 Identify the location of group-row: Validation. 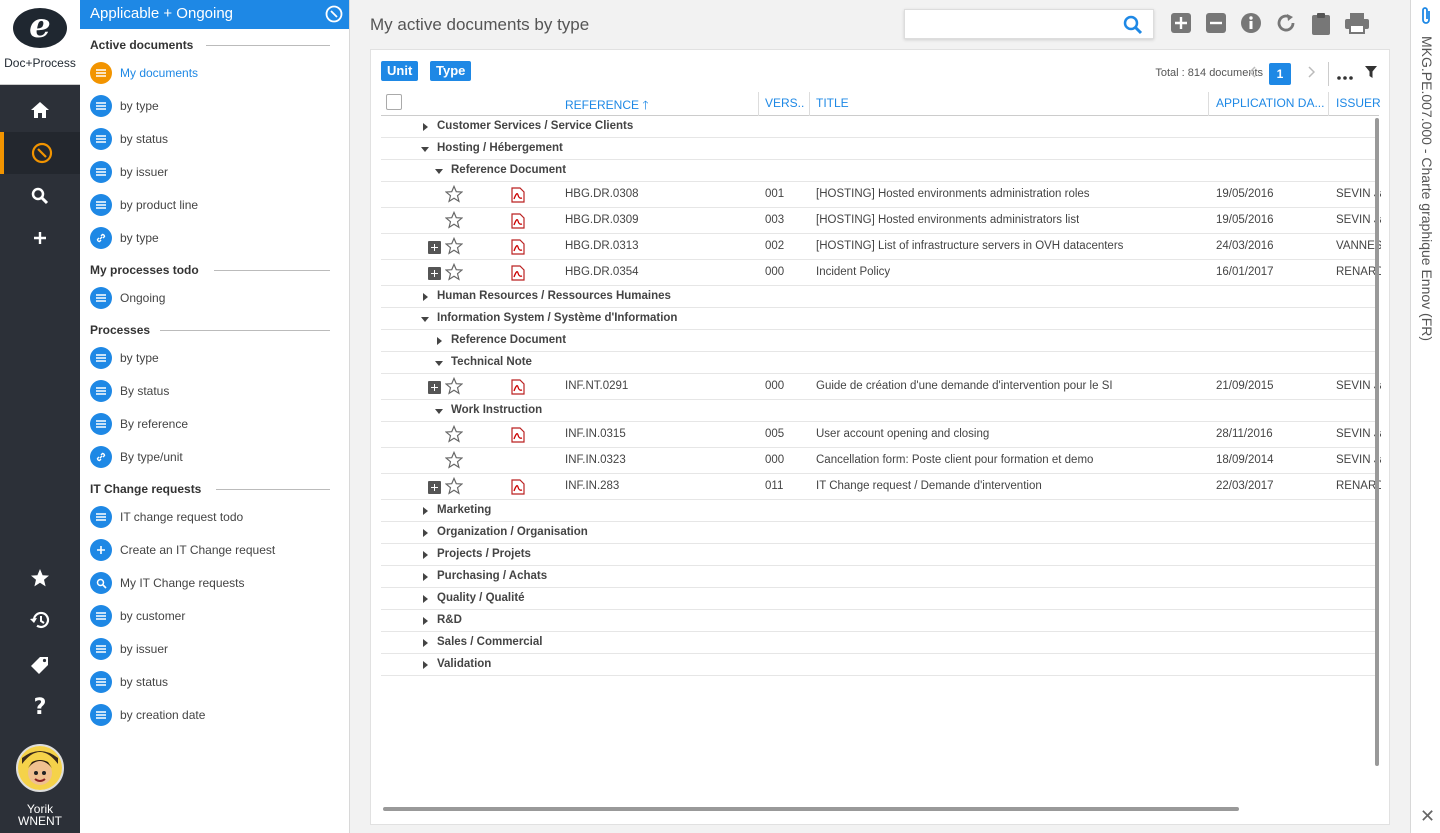
(880, 665).